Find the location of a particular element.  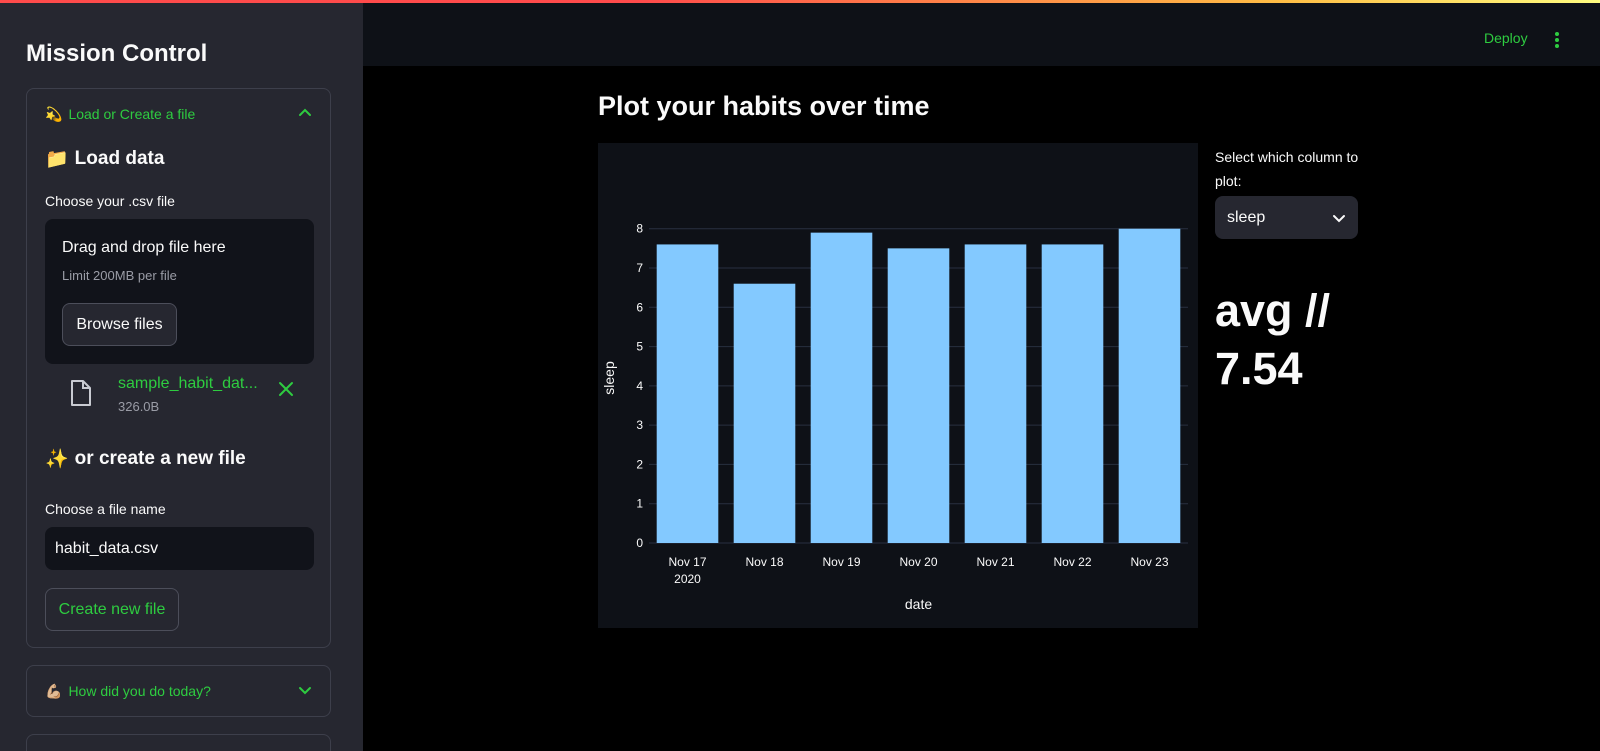

create-file-heading: ✨ or create a new file is located at coordinates (145, 459).